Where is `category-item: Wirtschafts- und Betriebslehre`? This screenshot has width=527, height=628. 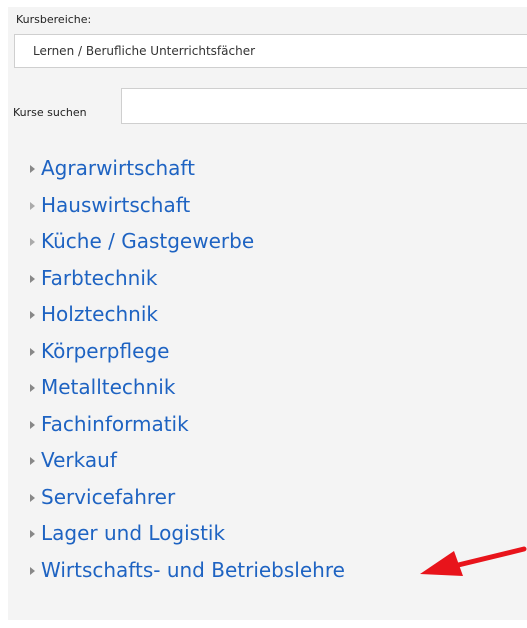 category-item: Wirtschafts- und Betriebslehre is located at coordinates (187, 570).